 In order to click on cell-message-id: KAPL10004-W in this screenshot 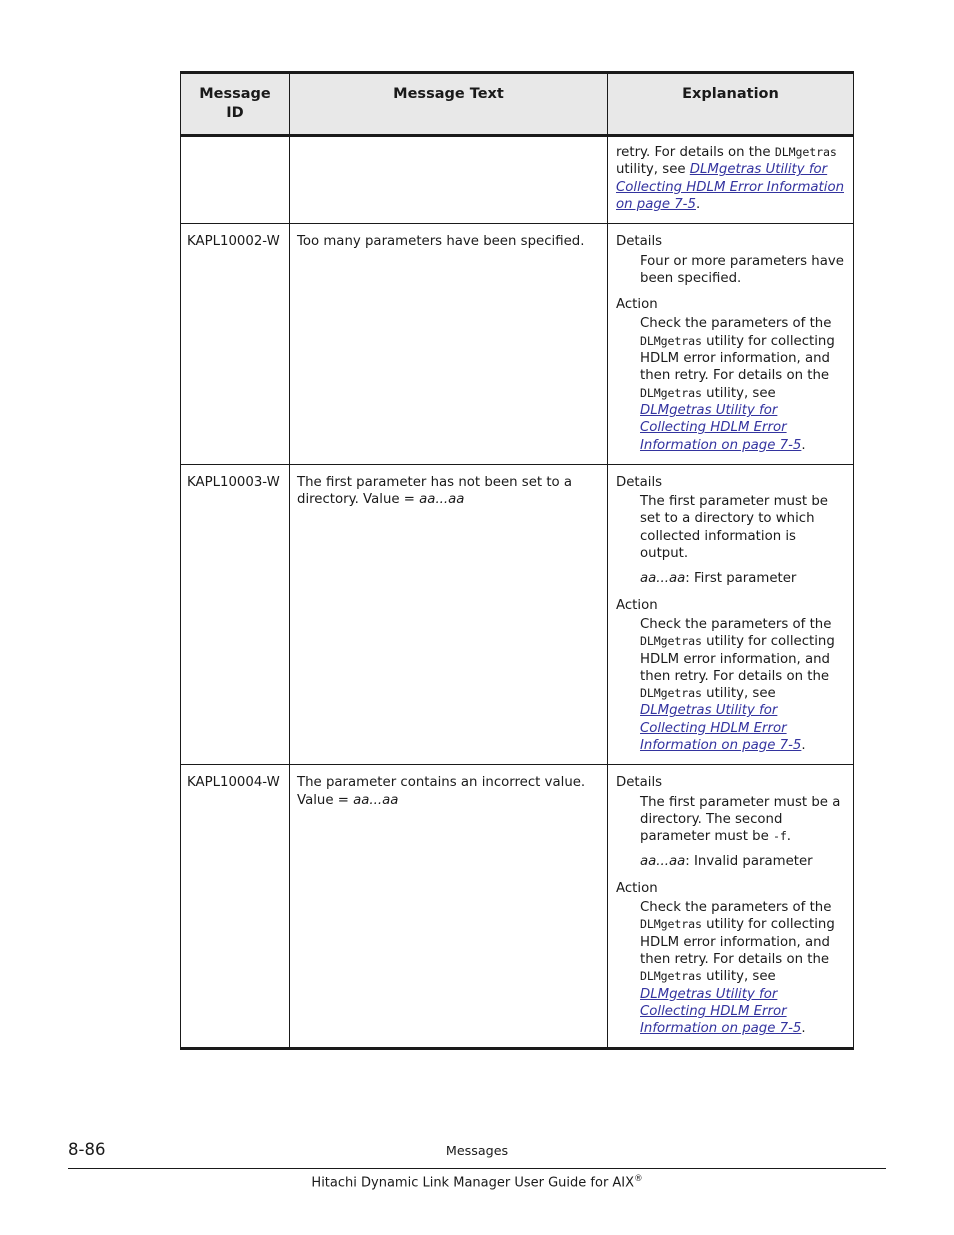, I will do `click(235, 907)`.